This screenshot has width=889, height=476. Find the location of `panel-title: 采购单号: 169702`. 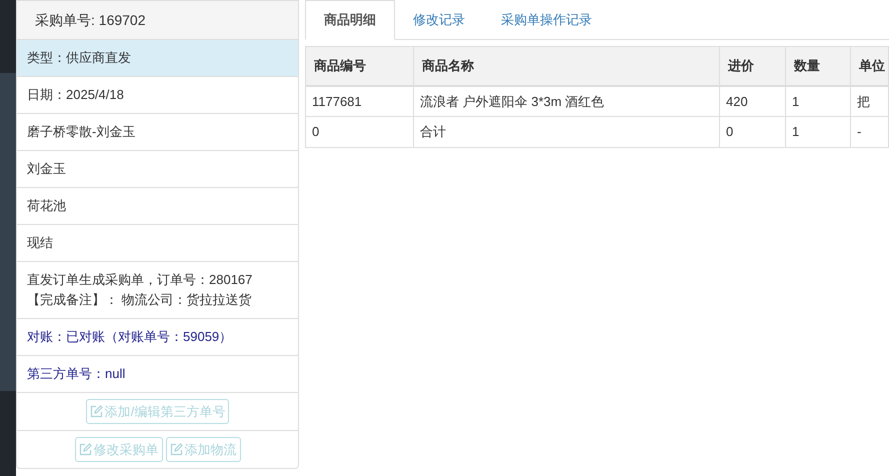

panel-title: 采购单号: 169702 is located at coordinates (157, 20).